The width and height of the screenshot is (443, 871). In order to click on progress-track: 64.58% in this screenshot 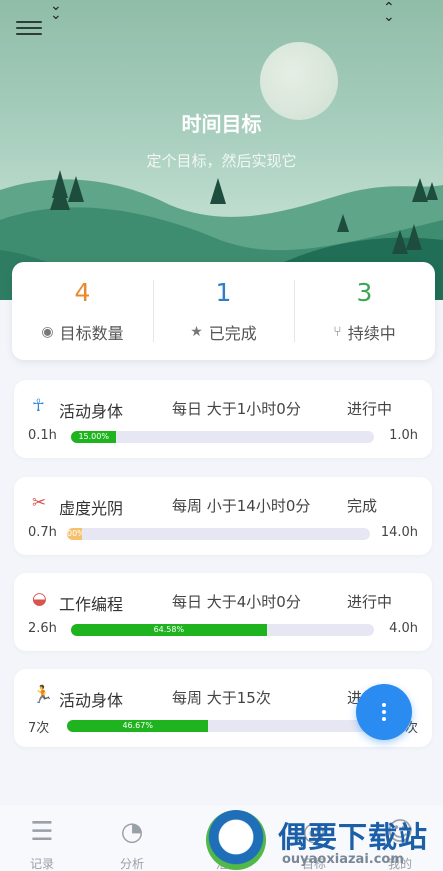, I will do `click(222, 630)`.